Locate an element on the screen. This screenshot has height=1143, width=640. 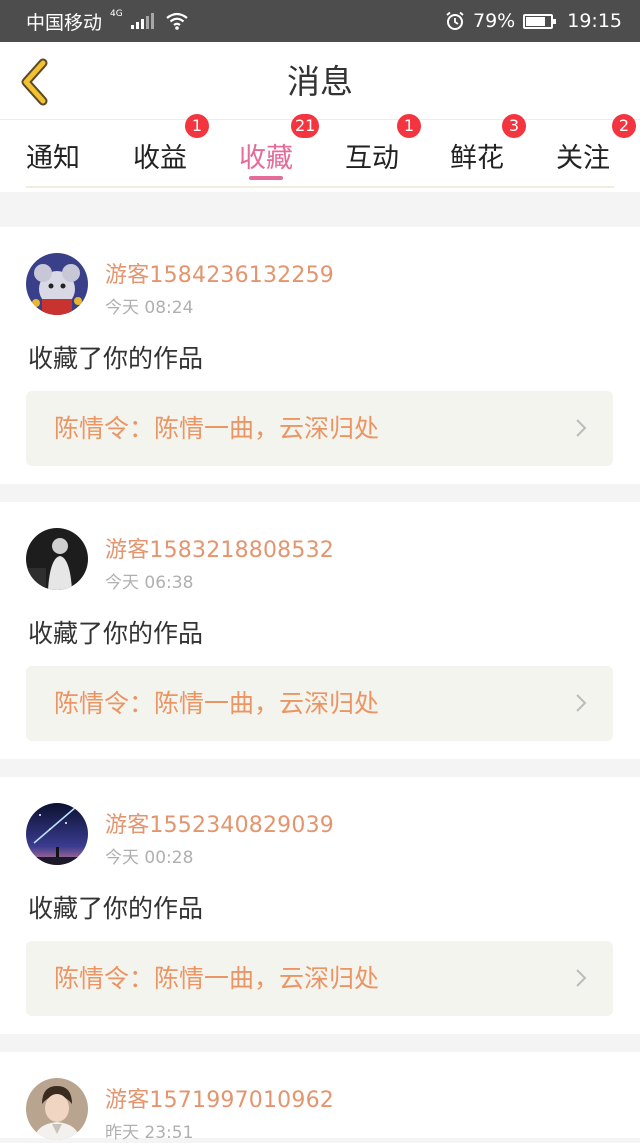
tab-favorites: 收藏 21 is located at coordinates (279, 152).